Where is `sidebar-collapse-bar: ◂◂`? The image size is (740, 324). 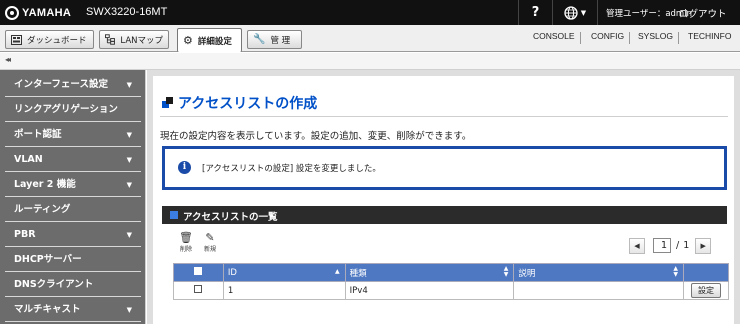
sidebar-collapse-bar: ◂◂ is located at coordinates (370, 61).